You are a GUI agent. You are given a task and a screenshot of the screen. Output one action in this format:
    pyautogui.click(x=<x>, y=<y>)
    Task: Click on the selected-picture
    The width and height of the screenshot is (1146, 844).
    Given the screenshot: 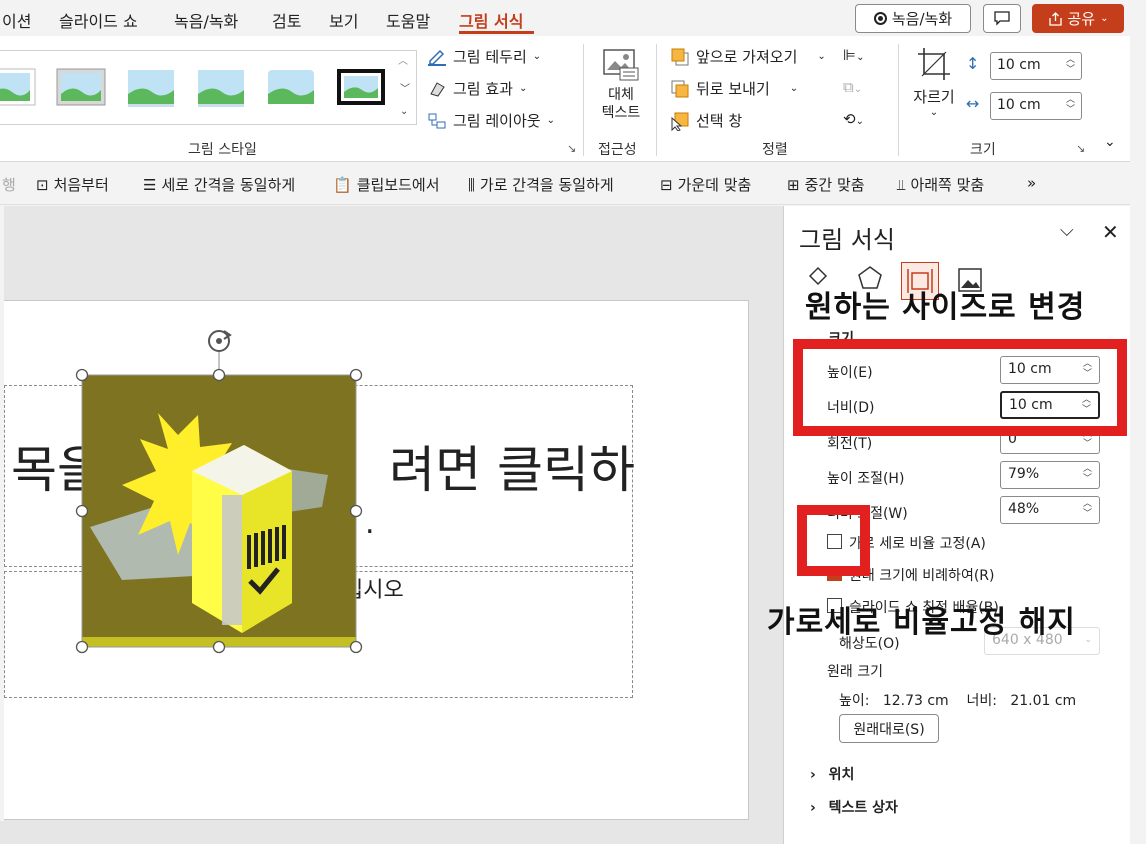 What is the action you would take?
    pyautogui.click(x=219, y=492)
    